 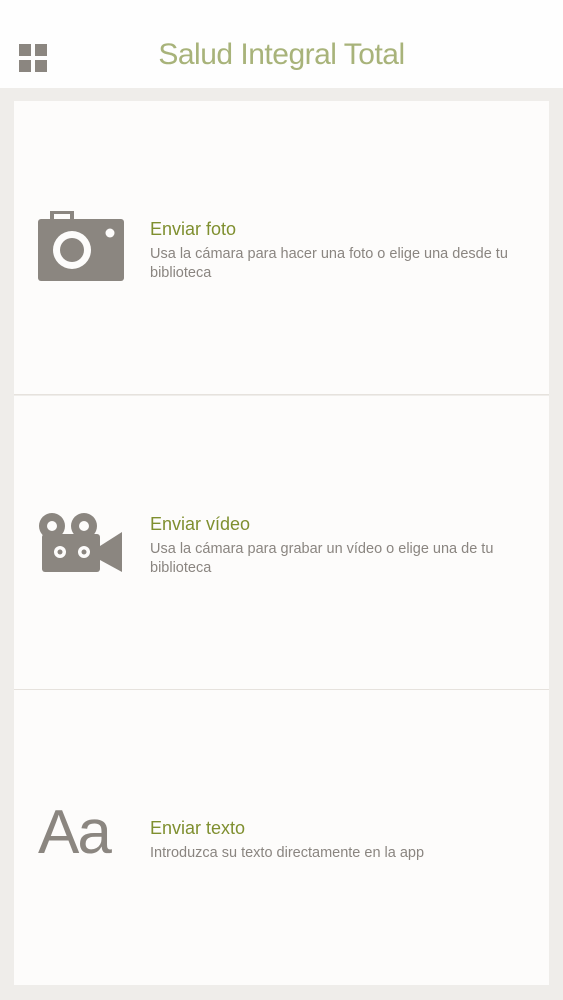 I want to click on send-text-title: Enviar texto, so click(x=198, y=828).